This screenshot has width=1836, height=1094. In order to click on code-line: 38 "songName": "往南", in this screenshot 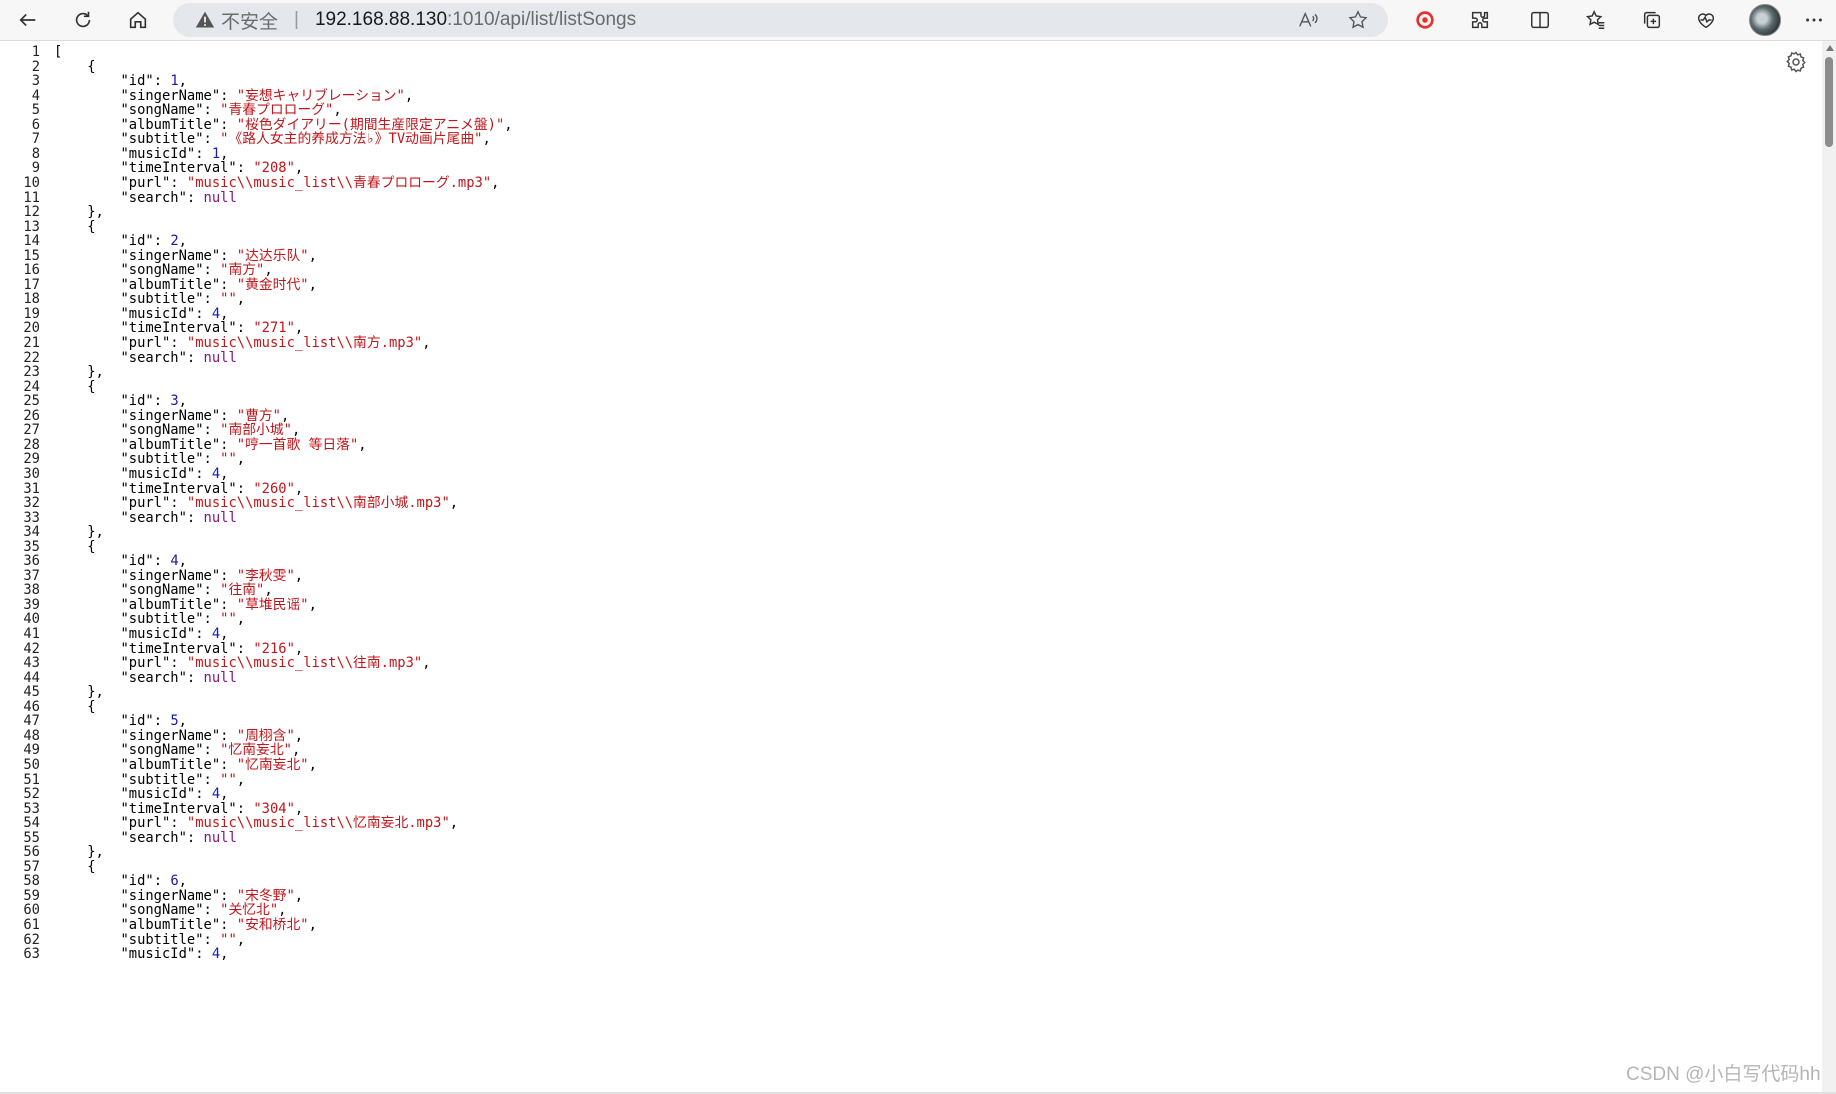, I will do `click(136, 590)`.